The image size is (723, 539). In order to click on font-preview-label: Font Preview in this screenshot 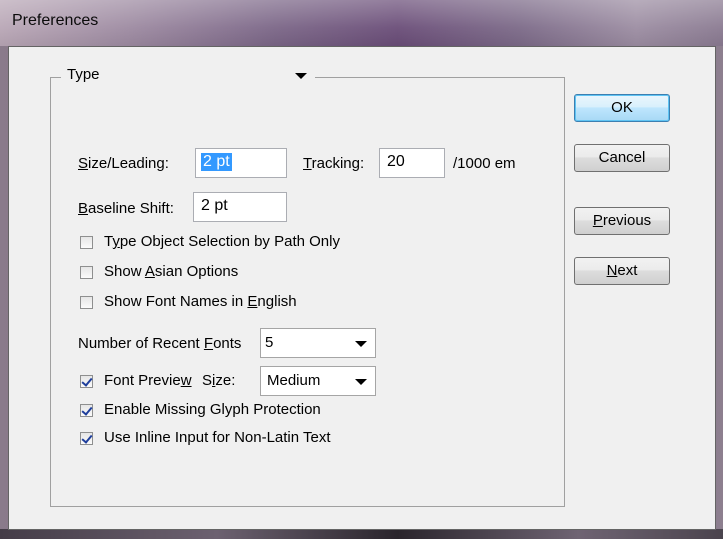, I will do `click(148, 380)`.